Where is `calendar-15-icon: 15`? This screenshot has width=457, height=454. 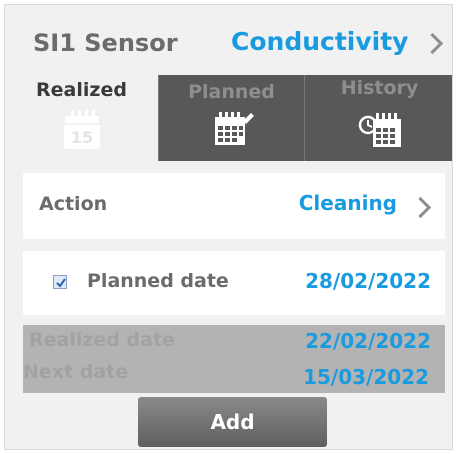 calendar-15-icon: 15 is located at coordinates (82, 131).